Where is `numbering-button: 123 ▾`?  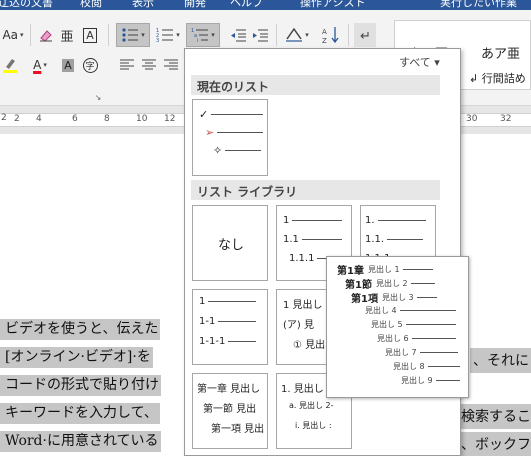
numbering-button: 123 ▾ is located at coordinates (168, 35).